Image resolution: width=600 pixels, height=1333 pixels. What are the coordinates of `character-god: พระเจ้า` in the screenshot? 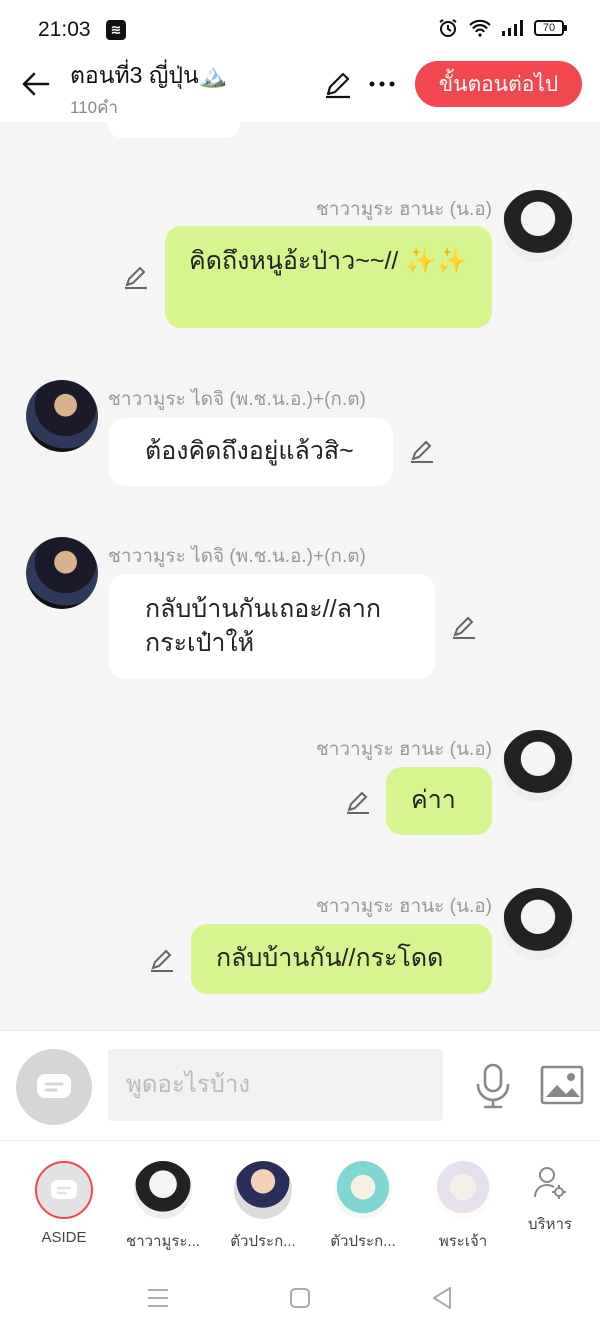 It's located at (463, 1207).